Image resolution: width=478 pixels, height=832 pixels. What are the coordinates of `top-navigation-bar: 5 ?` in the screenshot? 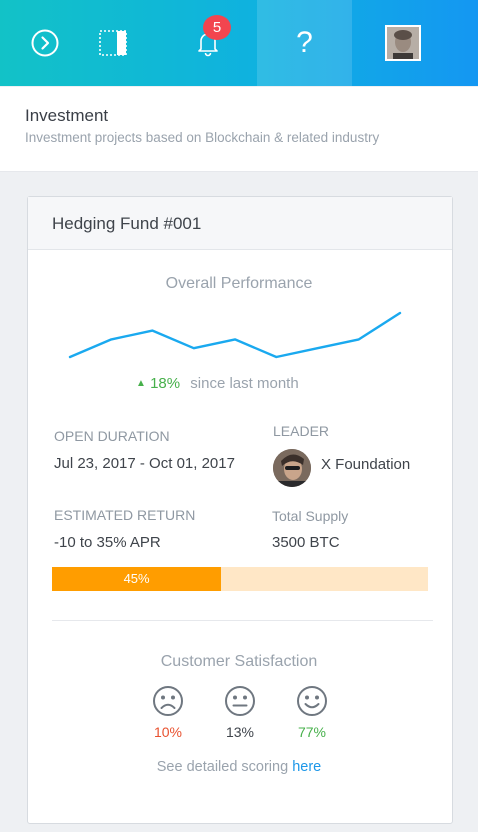 It's located at (239, 43).